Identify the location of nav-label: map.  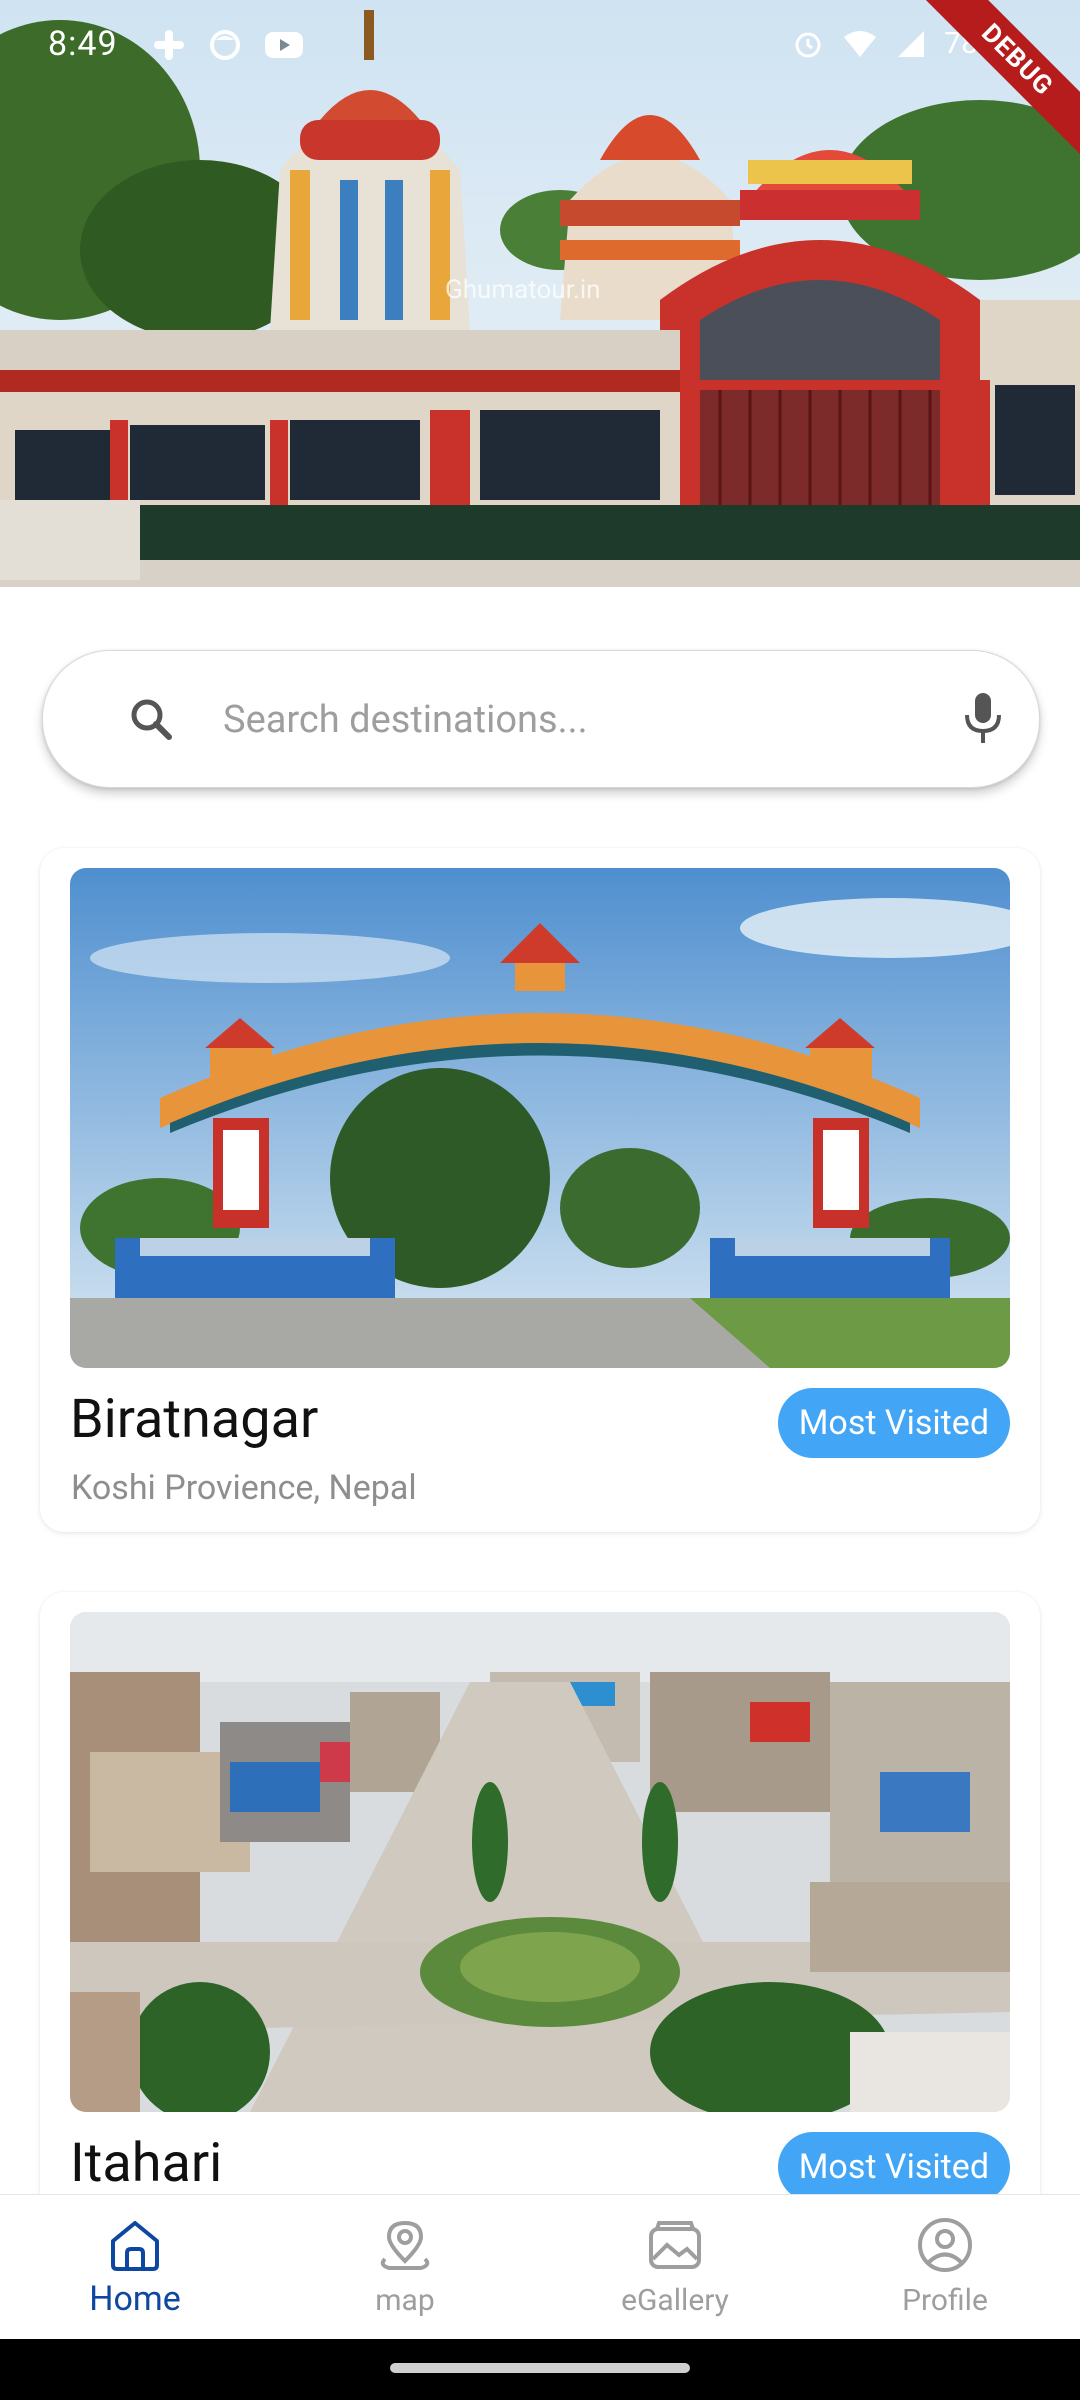
(405, 2300).